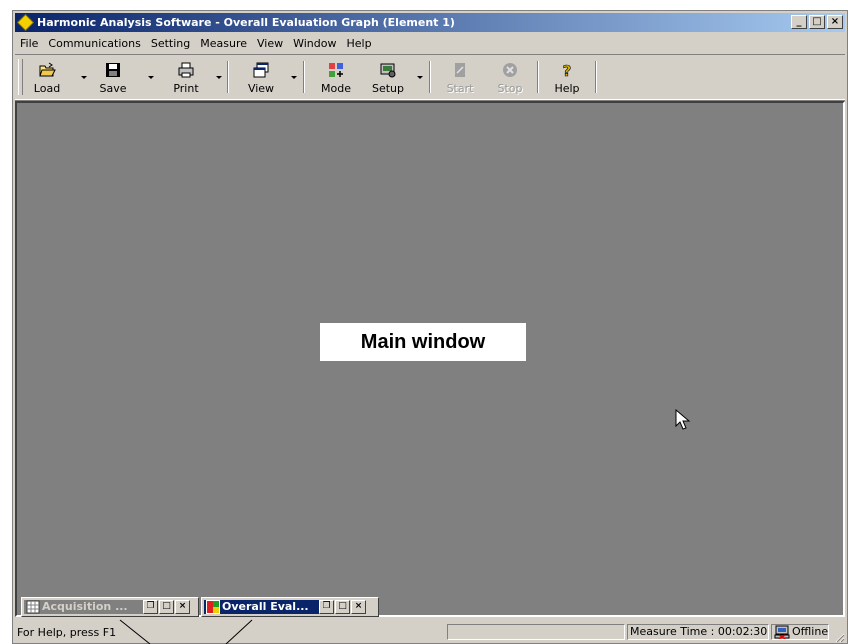  What do you see at coordinates (810, 631) in the screenshot?
I see `connection-status: Offline` at bounding box center [810, 631].